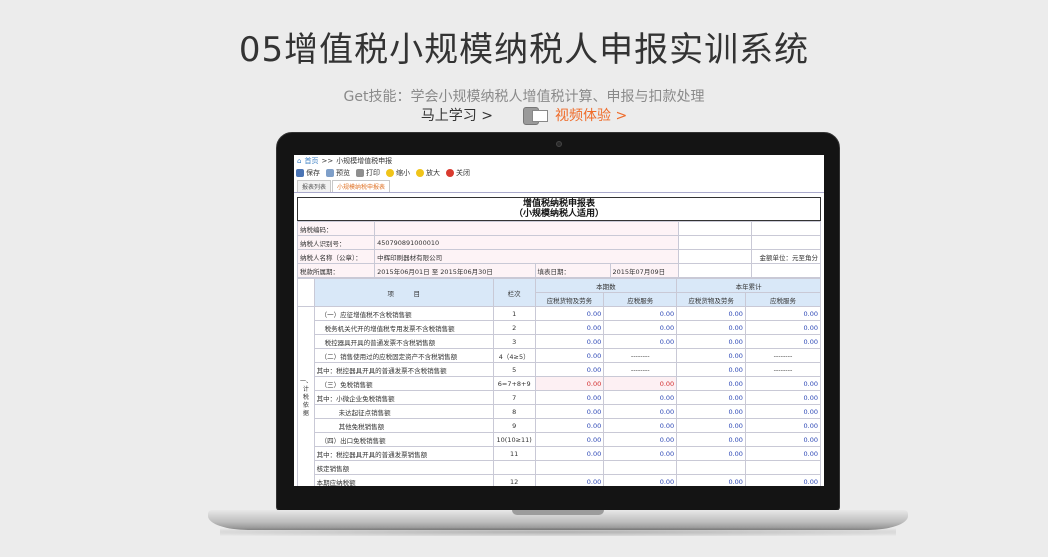  Describe the element at coordinates (786, 256) in the screenshot. I see `currency-unit: 金额单位：元至角分` at that location.